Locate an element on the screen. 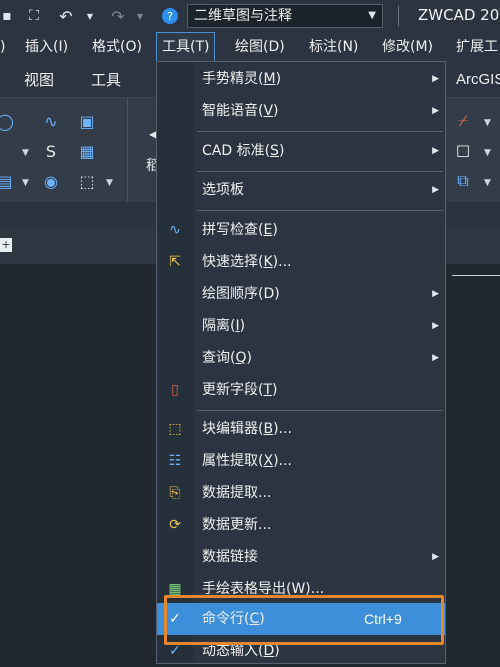 The image size is (500, 667). spell-check-icon: ∿ is located at coordinates (175, 230).